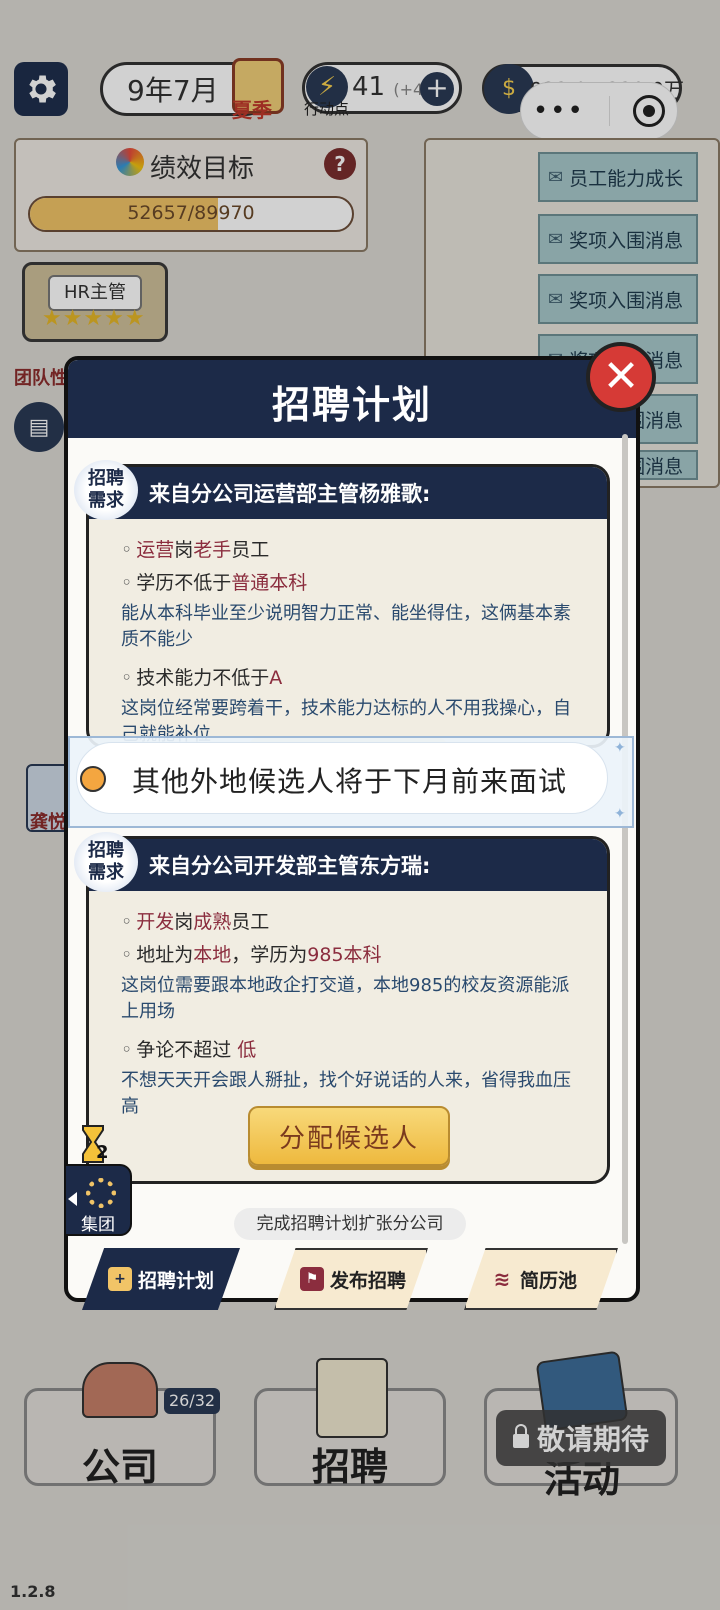  Describe the element at coordinates (353, 1048) in the screenshot. I see `requirement-dispute: ◦ 争论不超过 低` at that location.